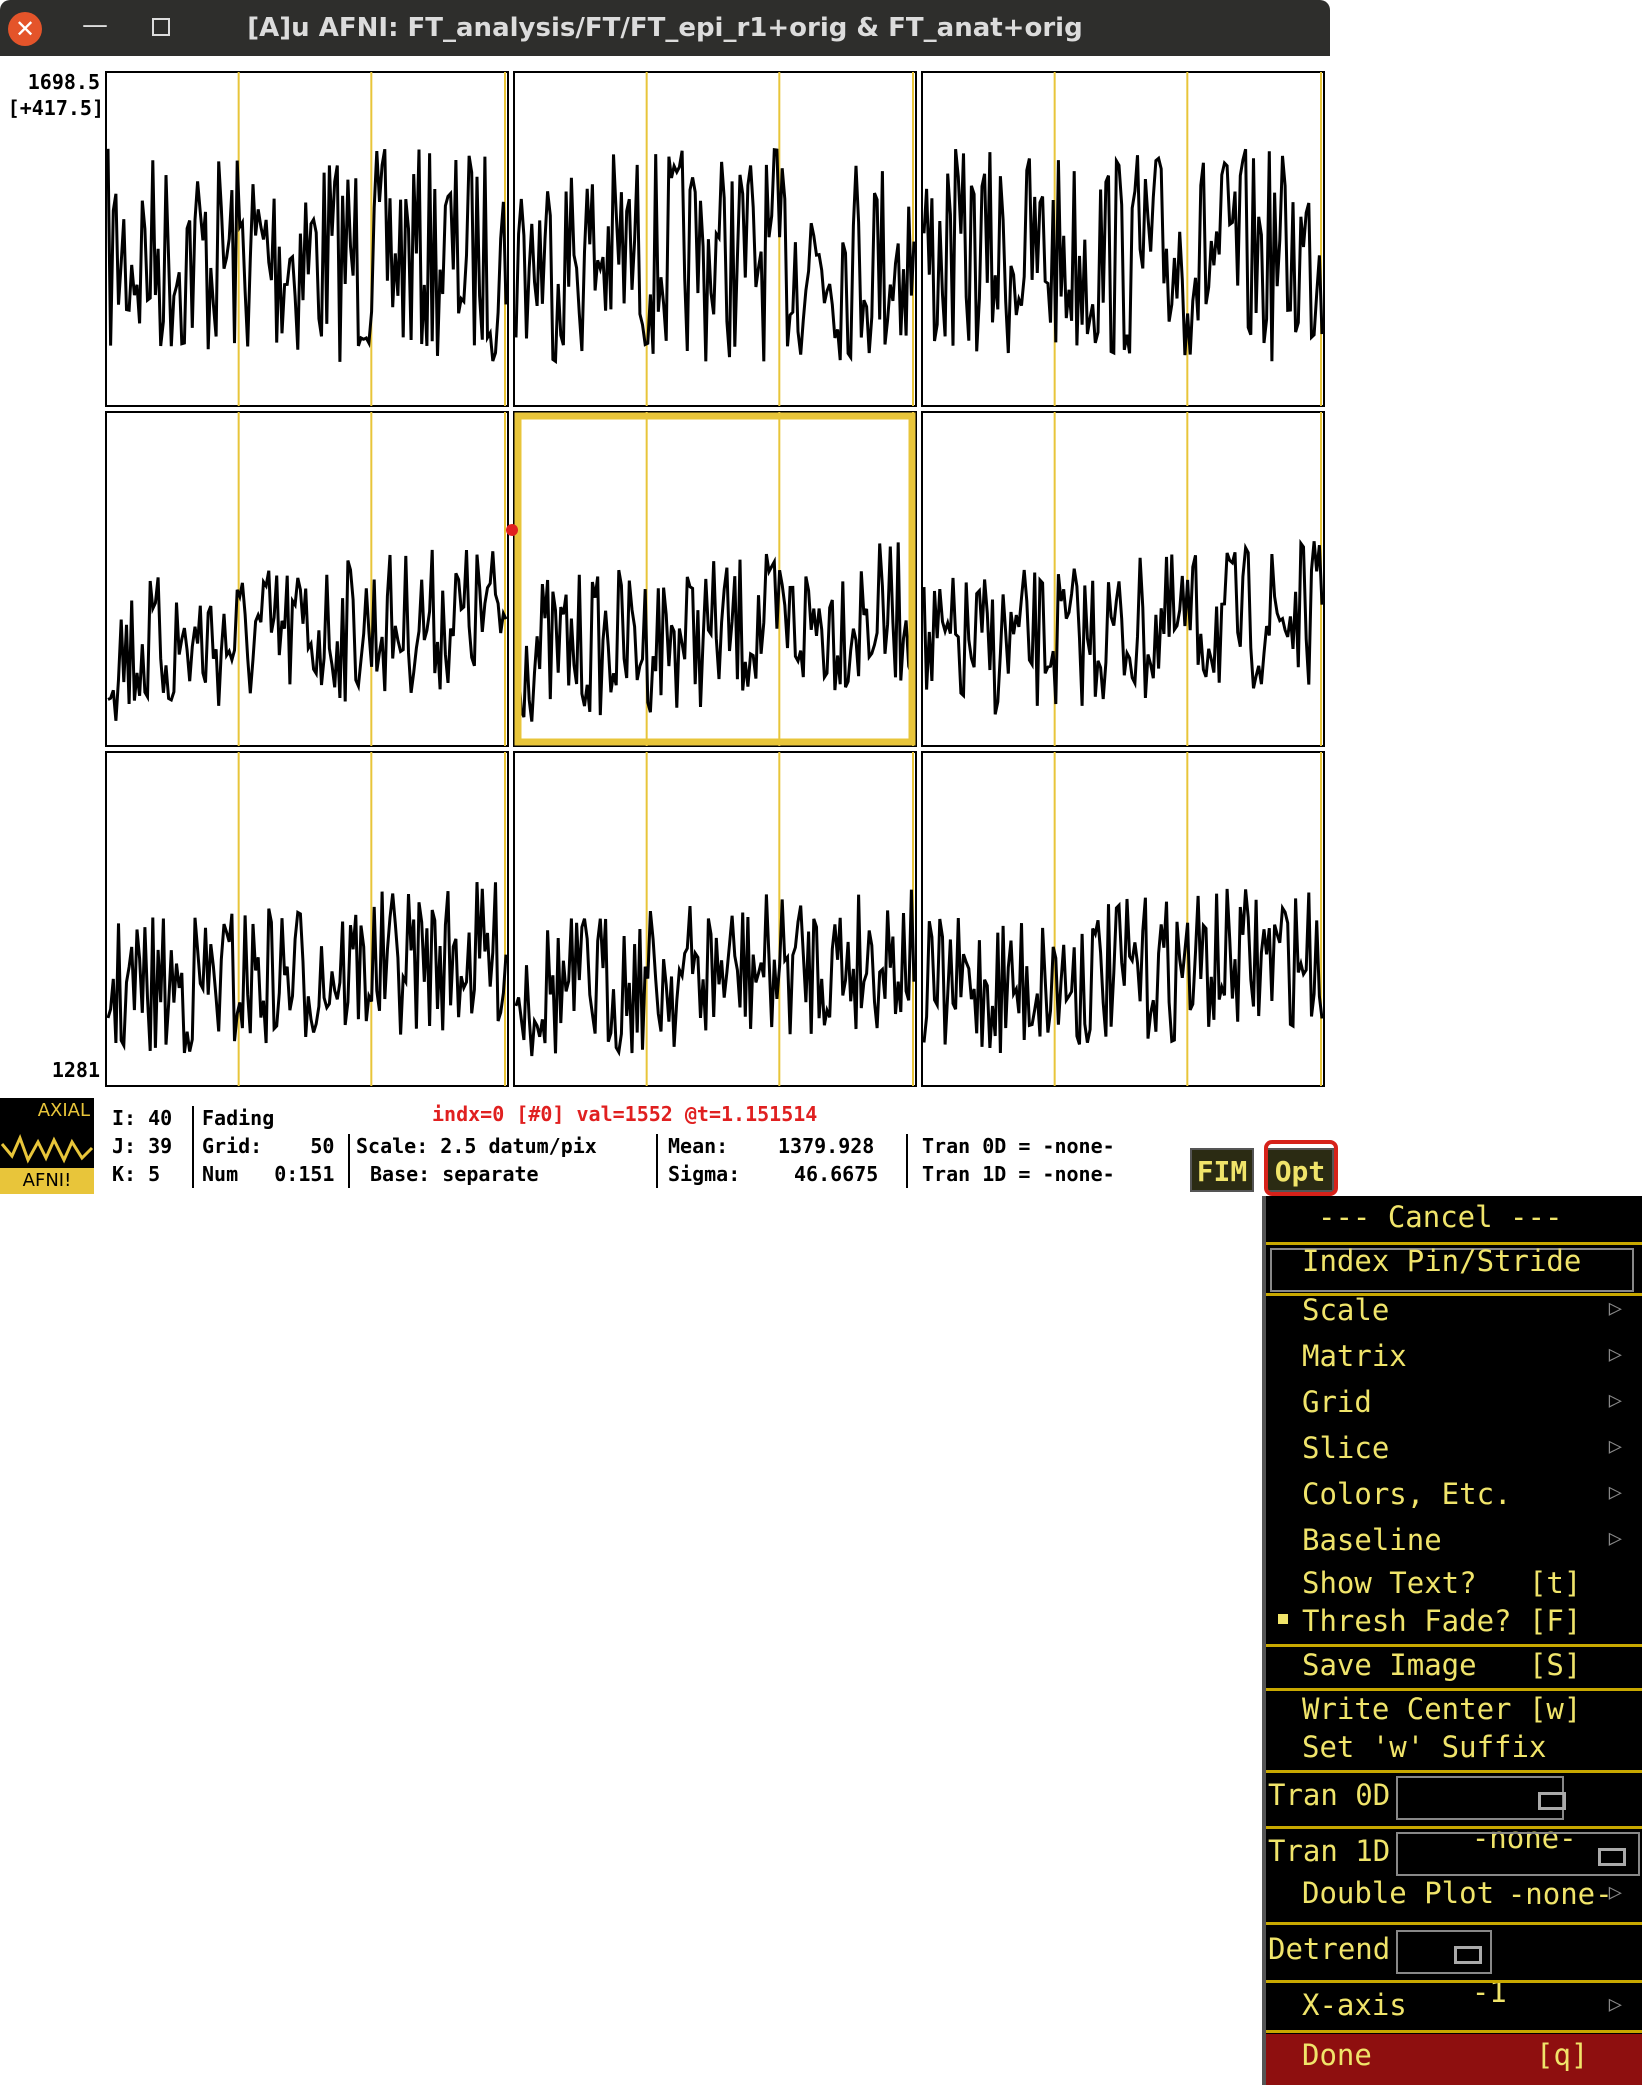 The width and height of the screenshot is (1642, 2092). What do you see at coordinates (136, 1174) in the screenshot?
I see `voxel-k: K: 5` at bounding box center [136, 1174].